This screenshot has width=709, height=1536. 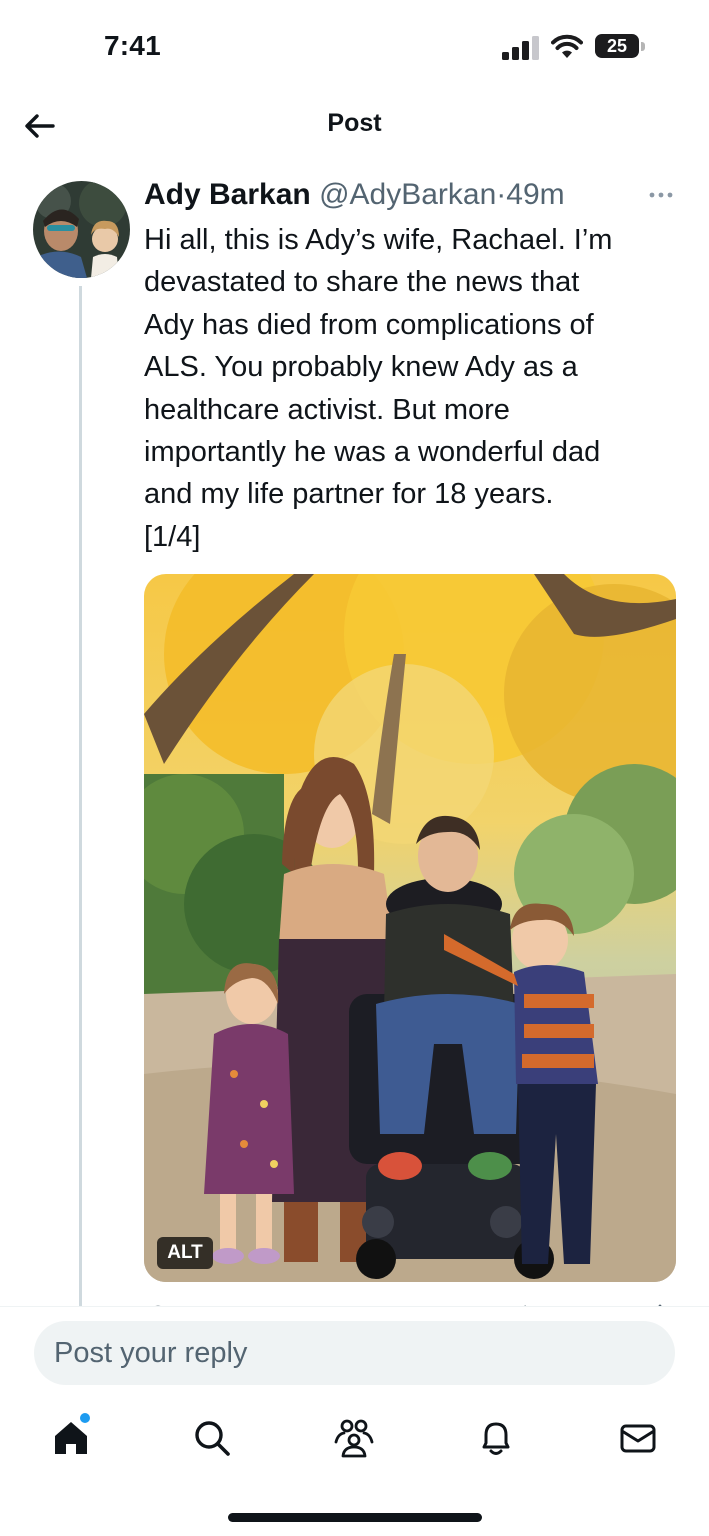 What do you see at coordinates (185, 1253) in the screenshot?
I see `alt-text-badge: ALT` at bounding box center [185, 1253].